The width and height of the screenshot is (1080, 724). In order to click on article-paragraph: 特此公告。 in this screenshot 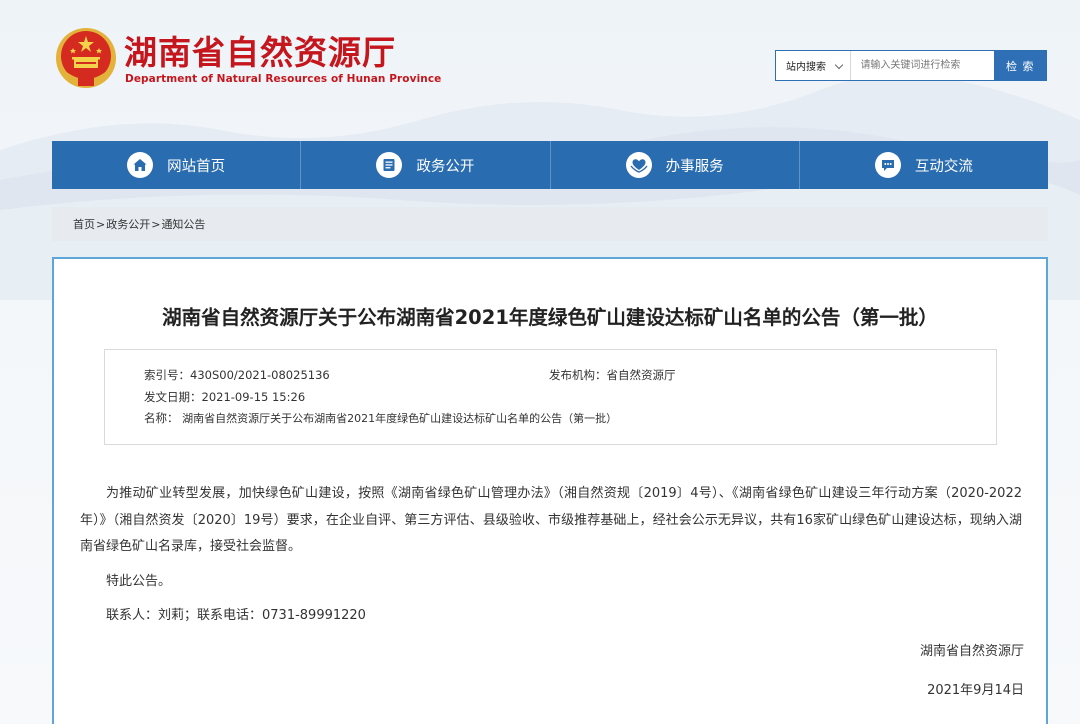, I will do `click(139, 581)`.